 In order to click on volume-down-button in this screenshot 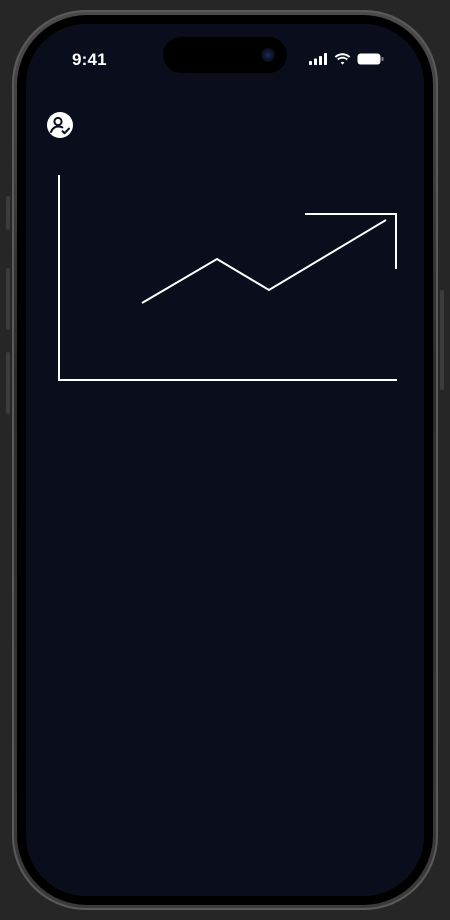, I will do `click(8, 383)`.